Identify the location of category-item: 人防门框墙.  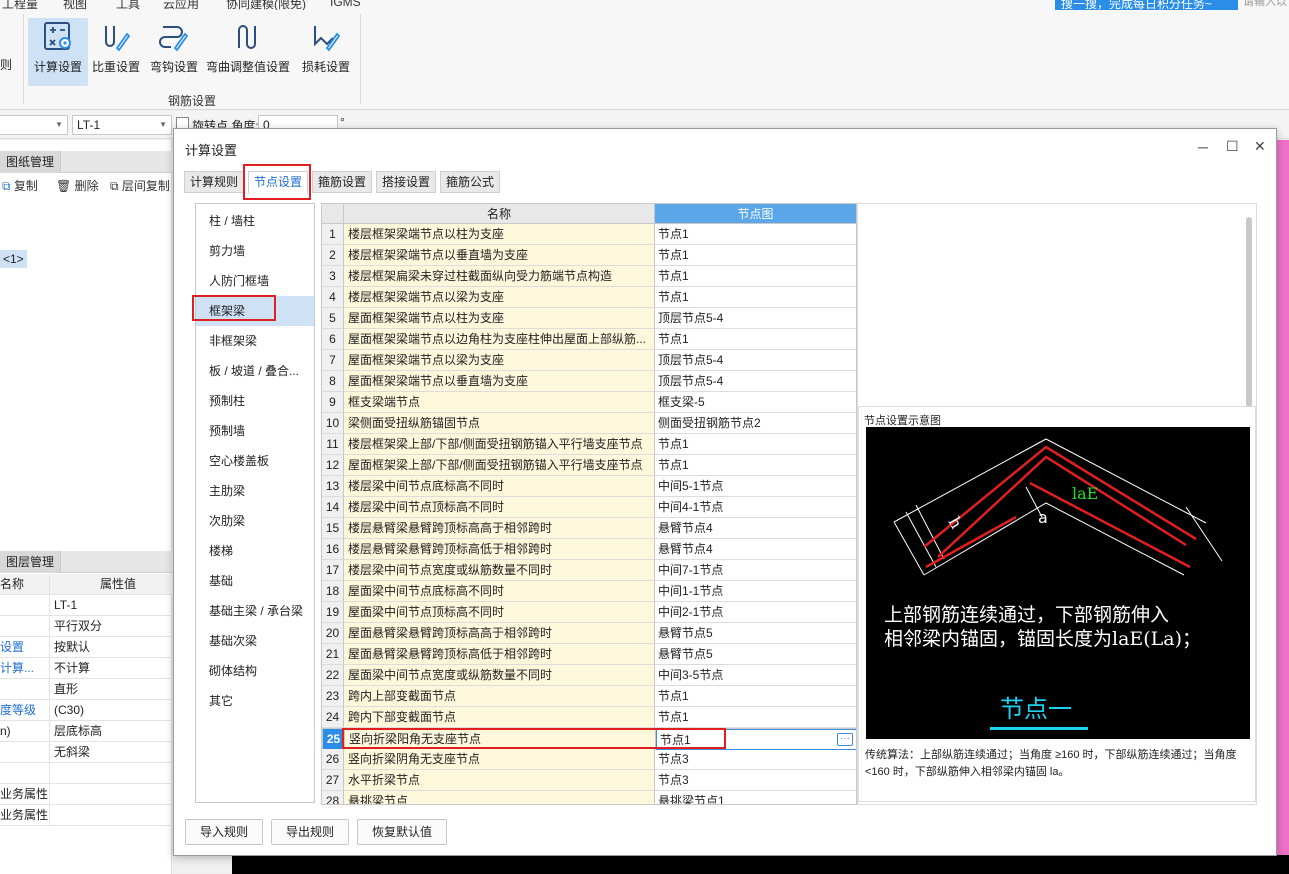
(255, 281).